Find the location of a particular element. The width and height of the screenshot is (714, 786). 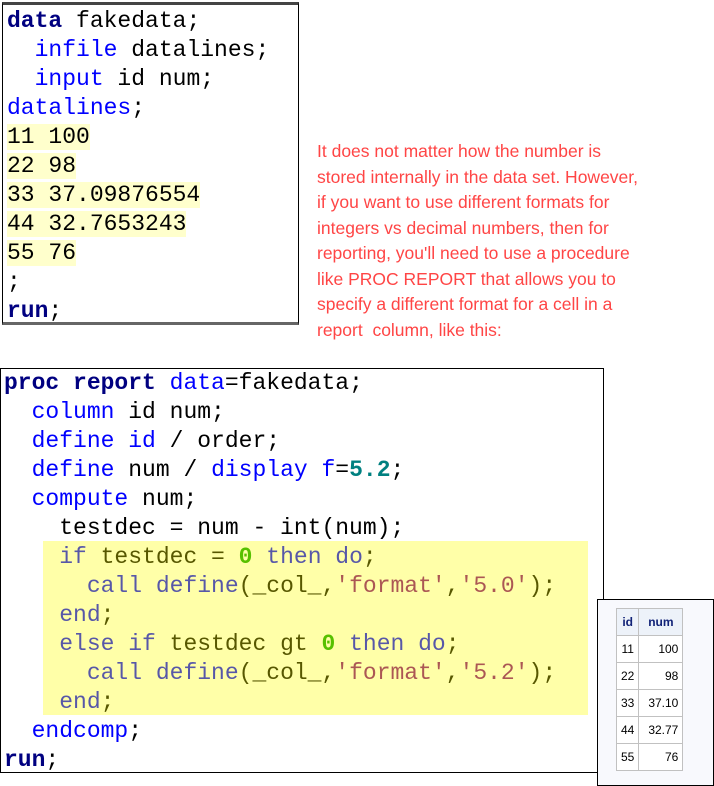

code-token: 55 76 is located at coordinates (42, 253).